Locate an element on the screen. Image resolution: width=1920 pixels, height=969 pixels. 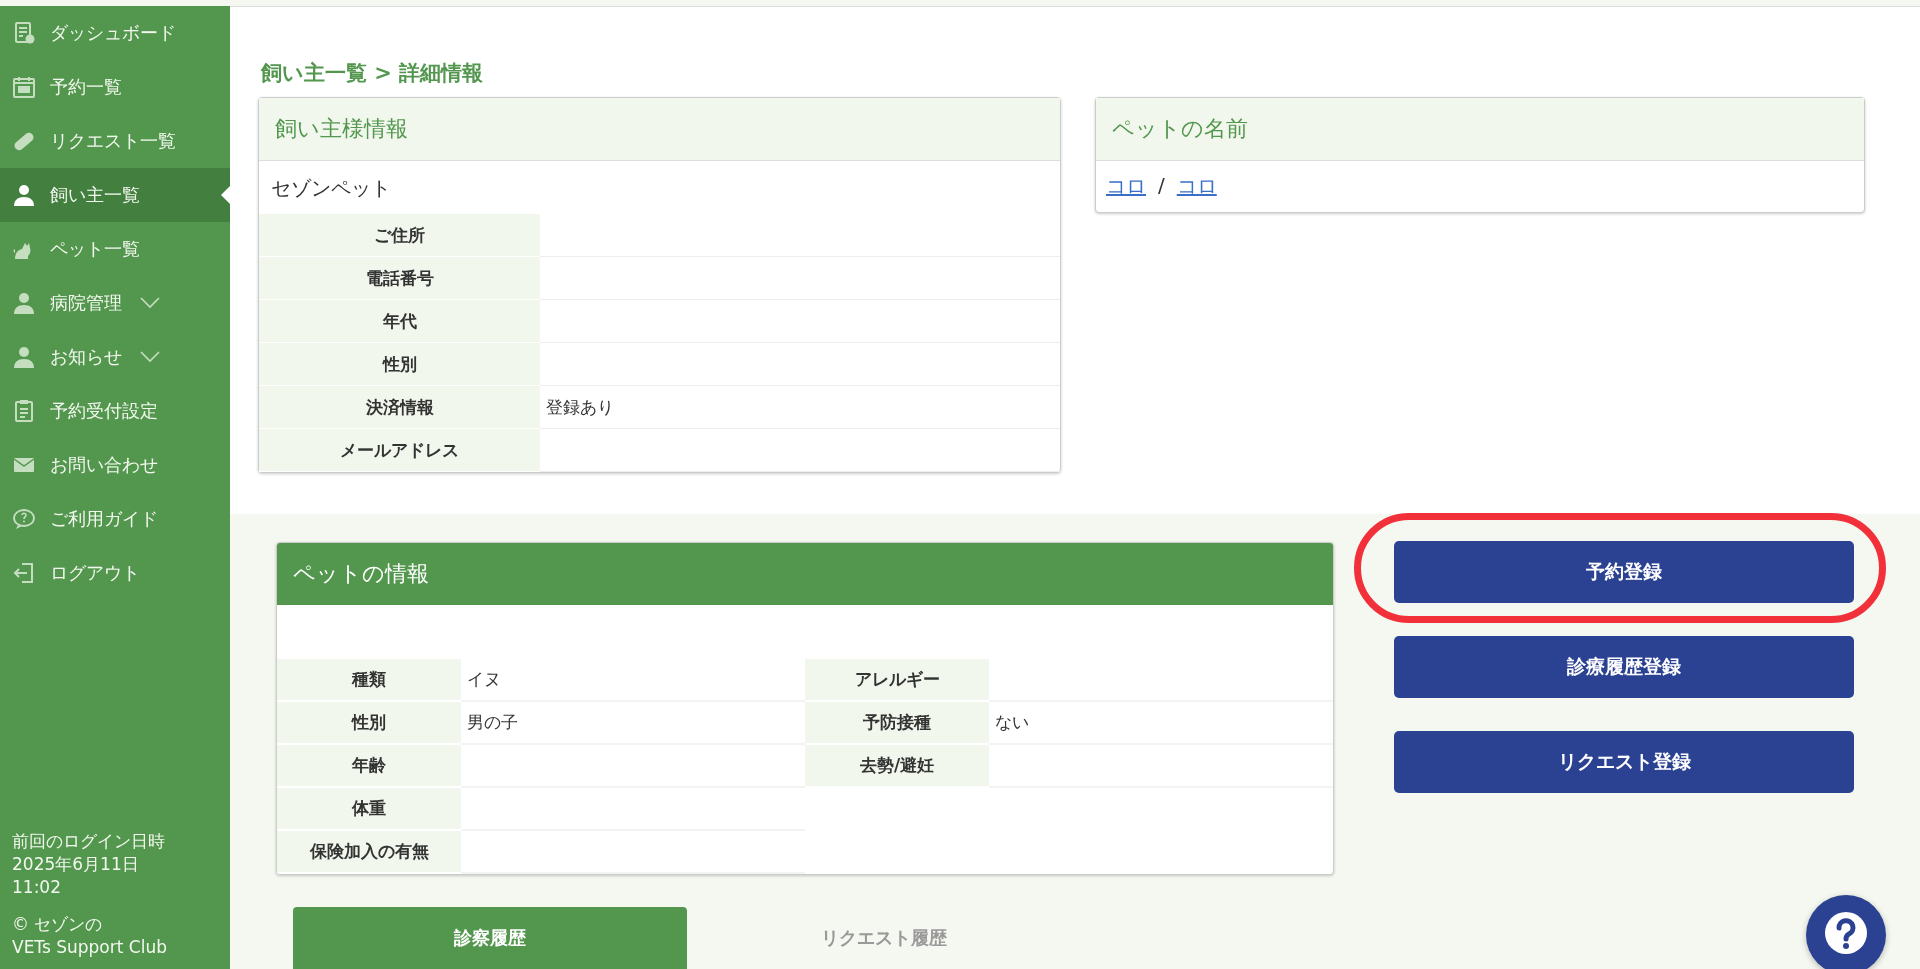
sidebar-item: 飼い主一覧 is located at coordinates (115, 195).